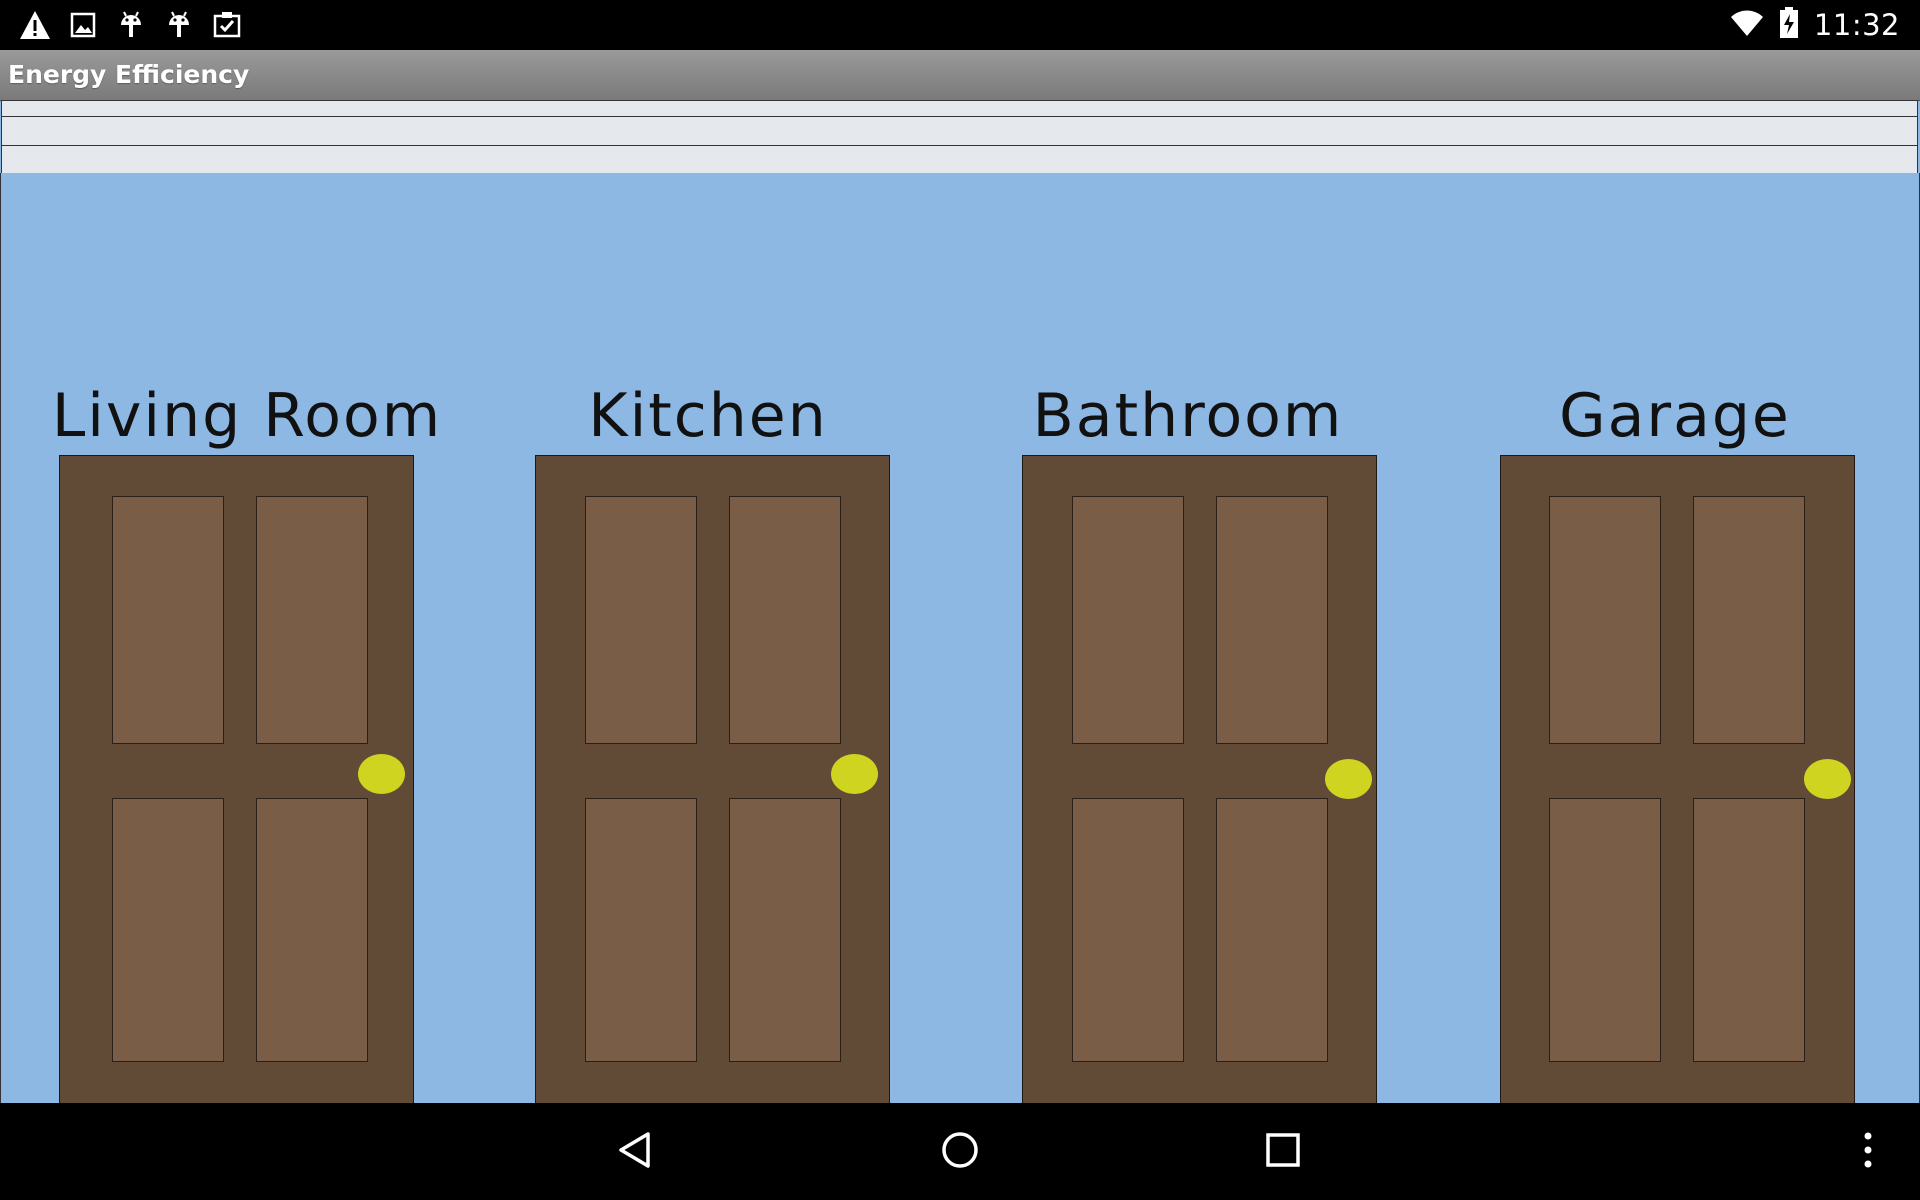  Describe the element at coordinates (129, 74) in the screenshot. I see `app-title: Energy Efficiency` at that location.